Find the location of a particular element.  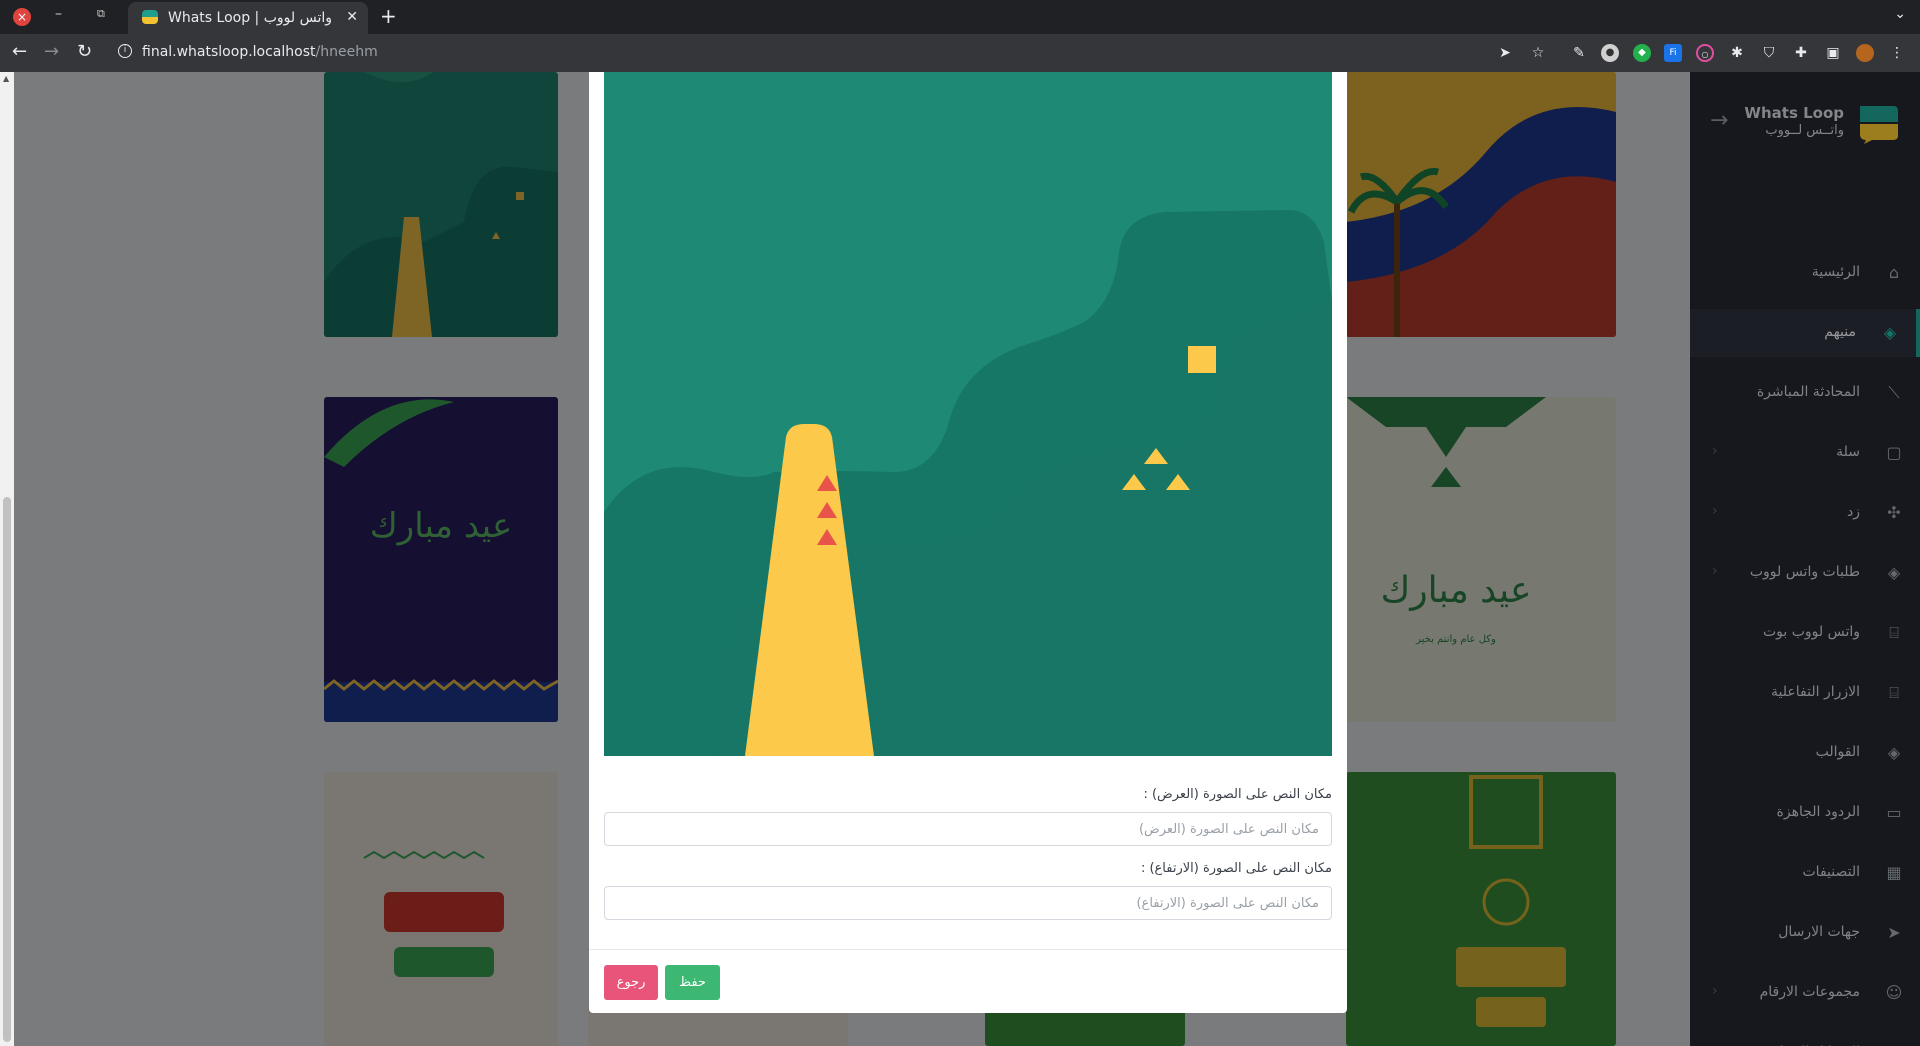

window-restore-icon: ⧉ is located at coordinates (101, 14).